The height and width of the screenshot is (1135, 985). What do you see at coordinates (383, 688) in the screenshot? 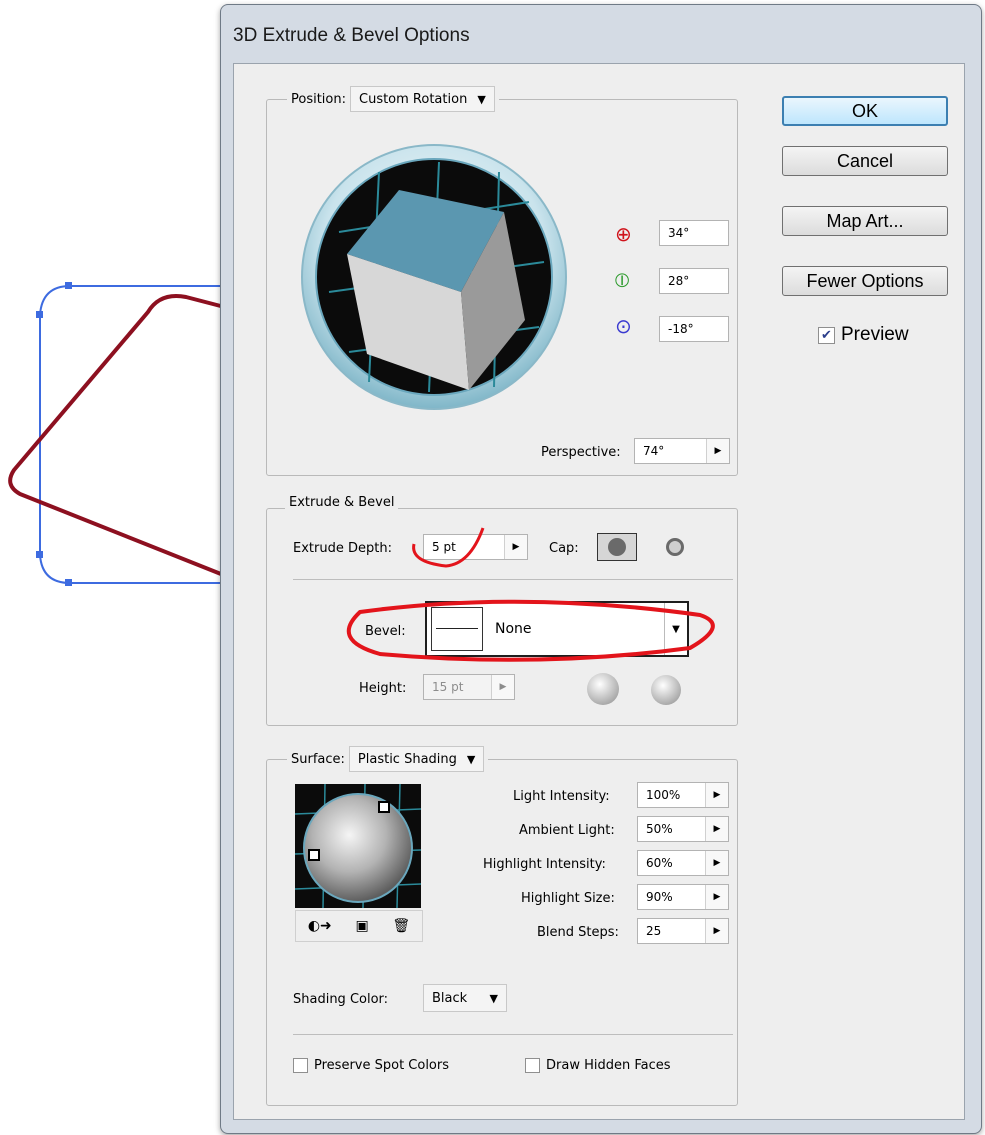
I see `height-label: Height:` at bounding box center [383, 688].